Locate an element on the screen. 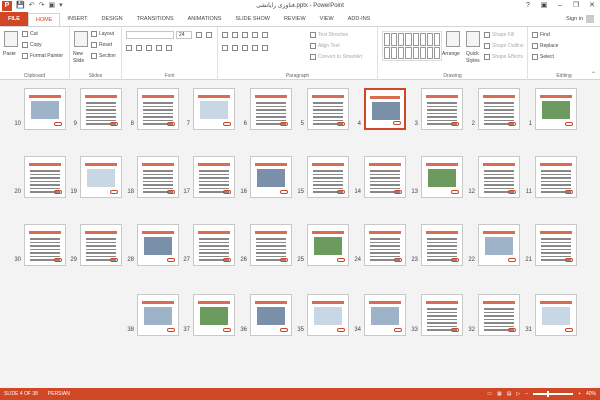 The width and height of the screenshot is (600, 400). close-button: ✕ is located at coordinates (592, 6).